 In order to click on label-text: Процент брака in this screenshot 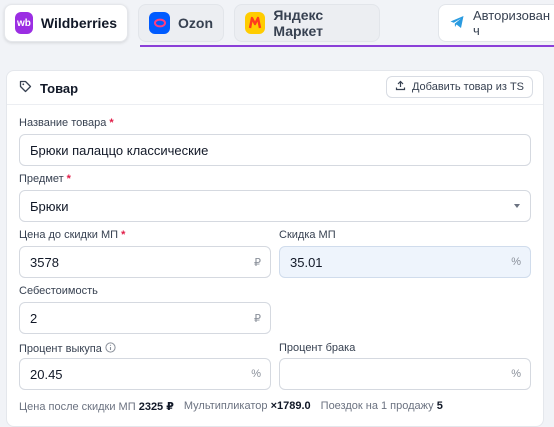, I will do `click(317, 348)`.